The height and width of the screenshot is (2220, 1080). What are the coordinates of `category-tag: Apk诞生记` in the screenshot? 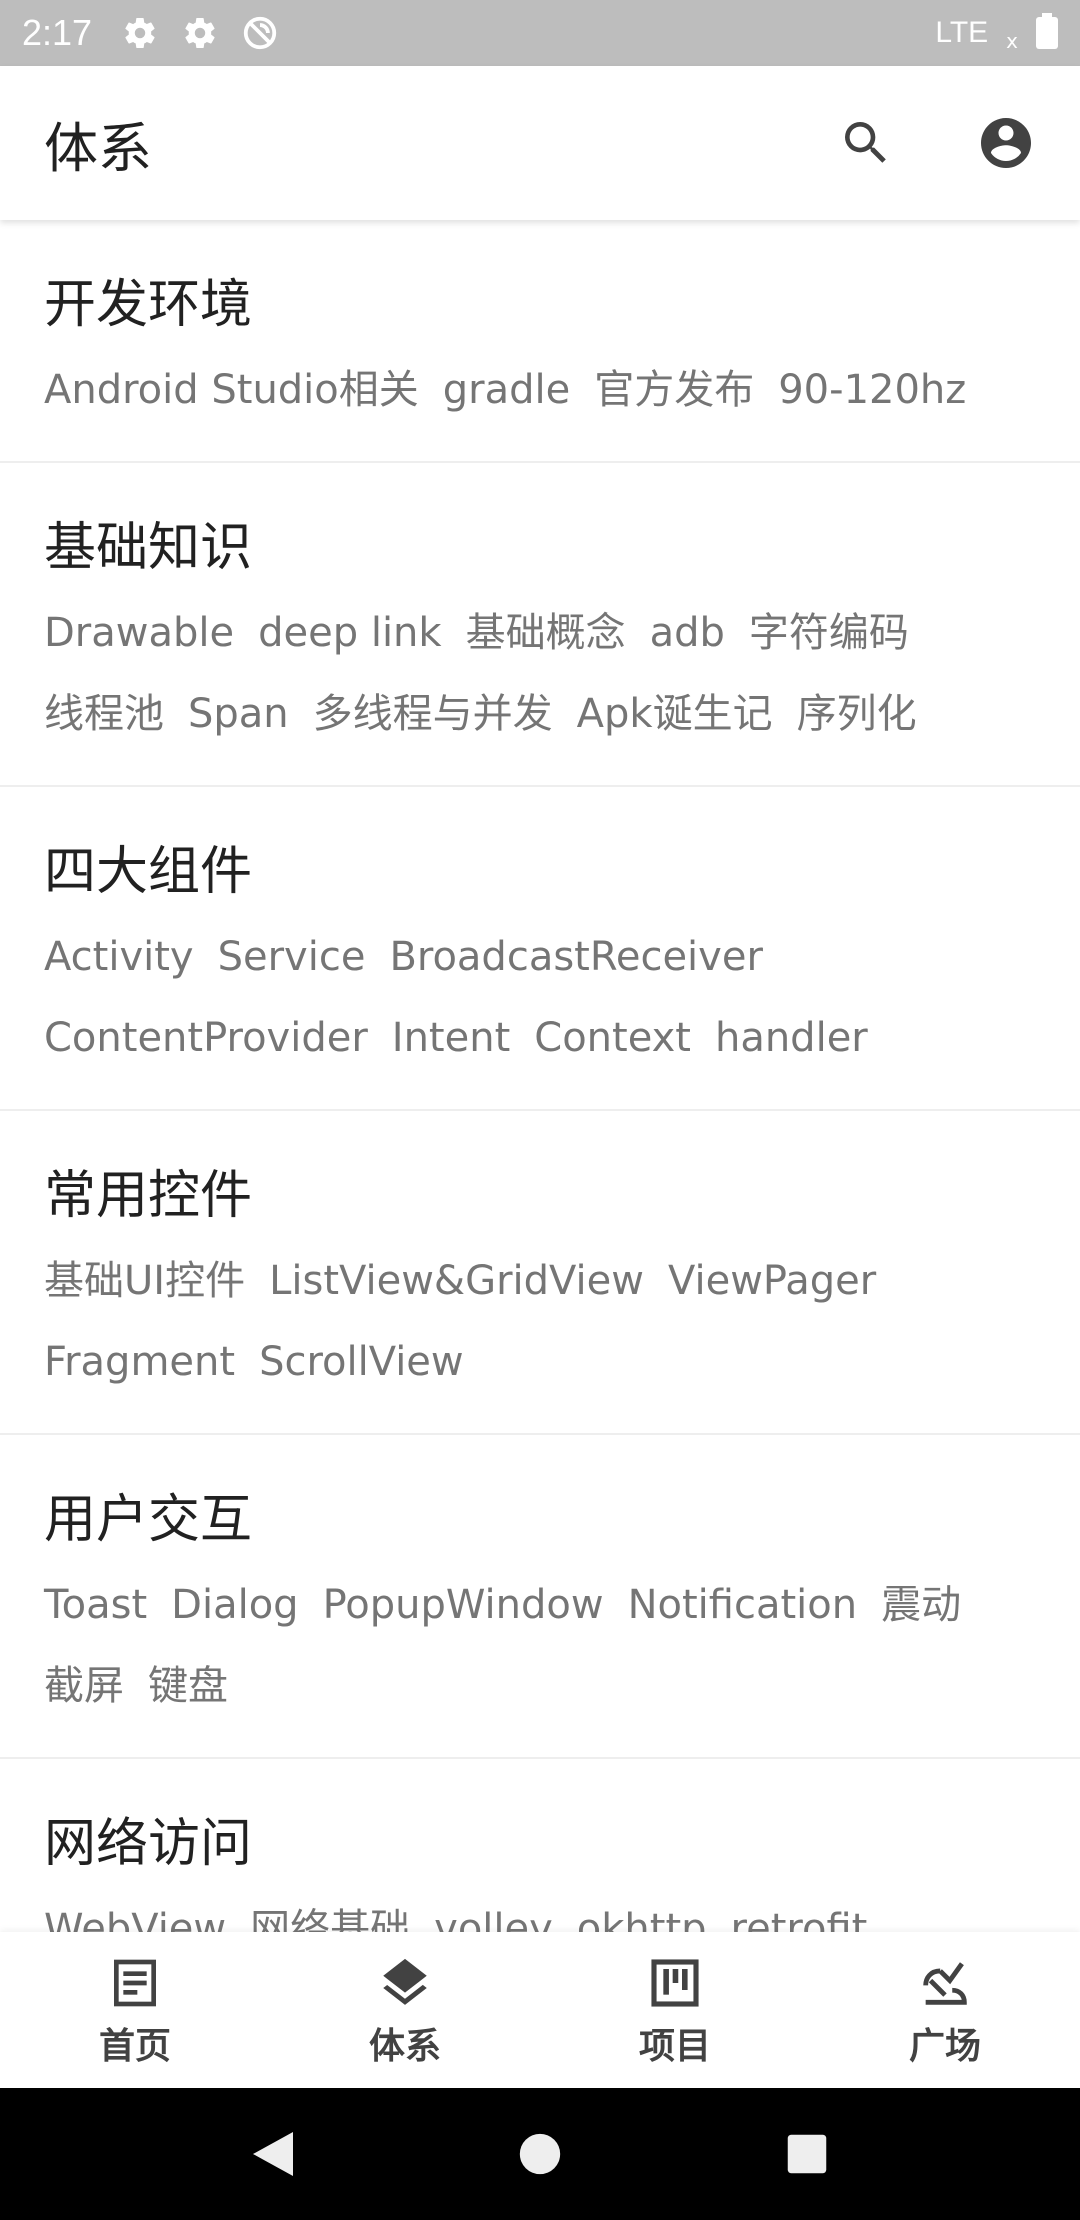 It's located at (675, 714).